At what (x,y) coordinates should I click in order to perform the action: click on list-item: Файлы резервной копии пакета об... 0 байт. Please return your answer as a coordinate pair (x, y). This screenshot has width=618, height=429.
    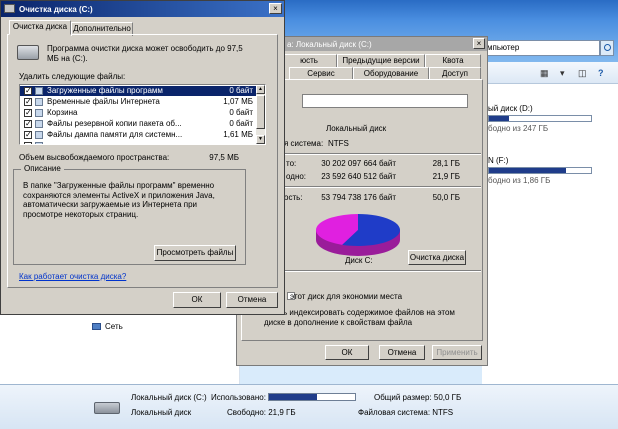
    Looking at the image, I should click on (138, 124).